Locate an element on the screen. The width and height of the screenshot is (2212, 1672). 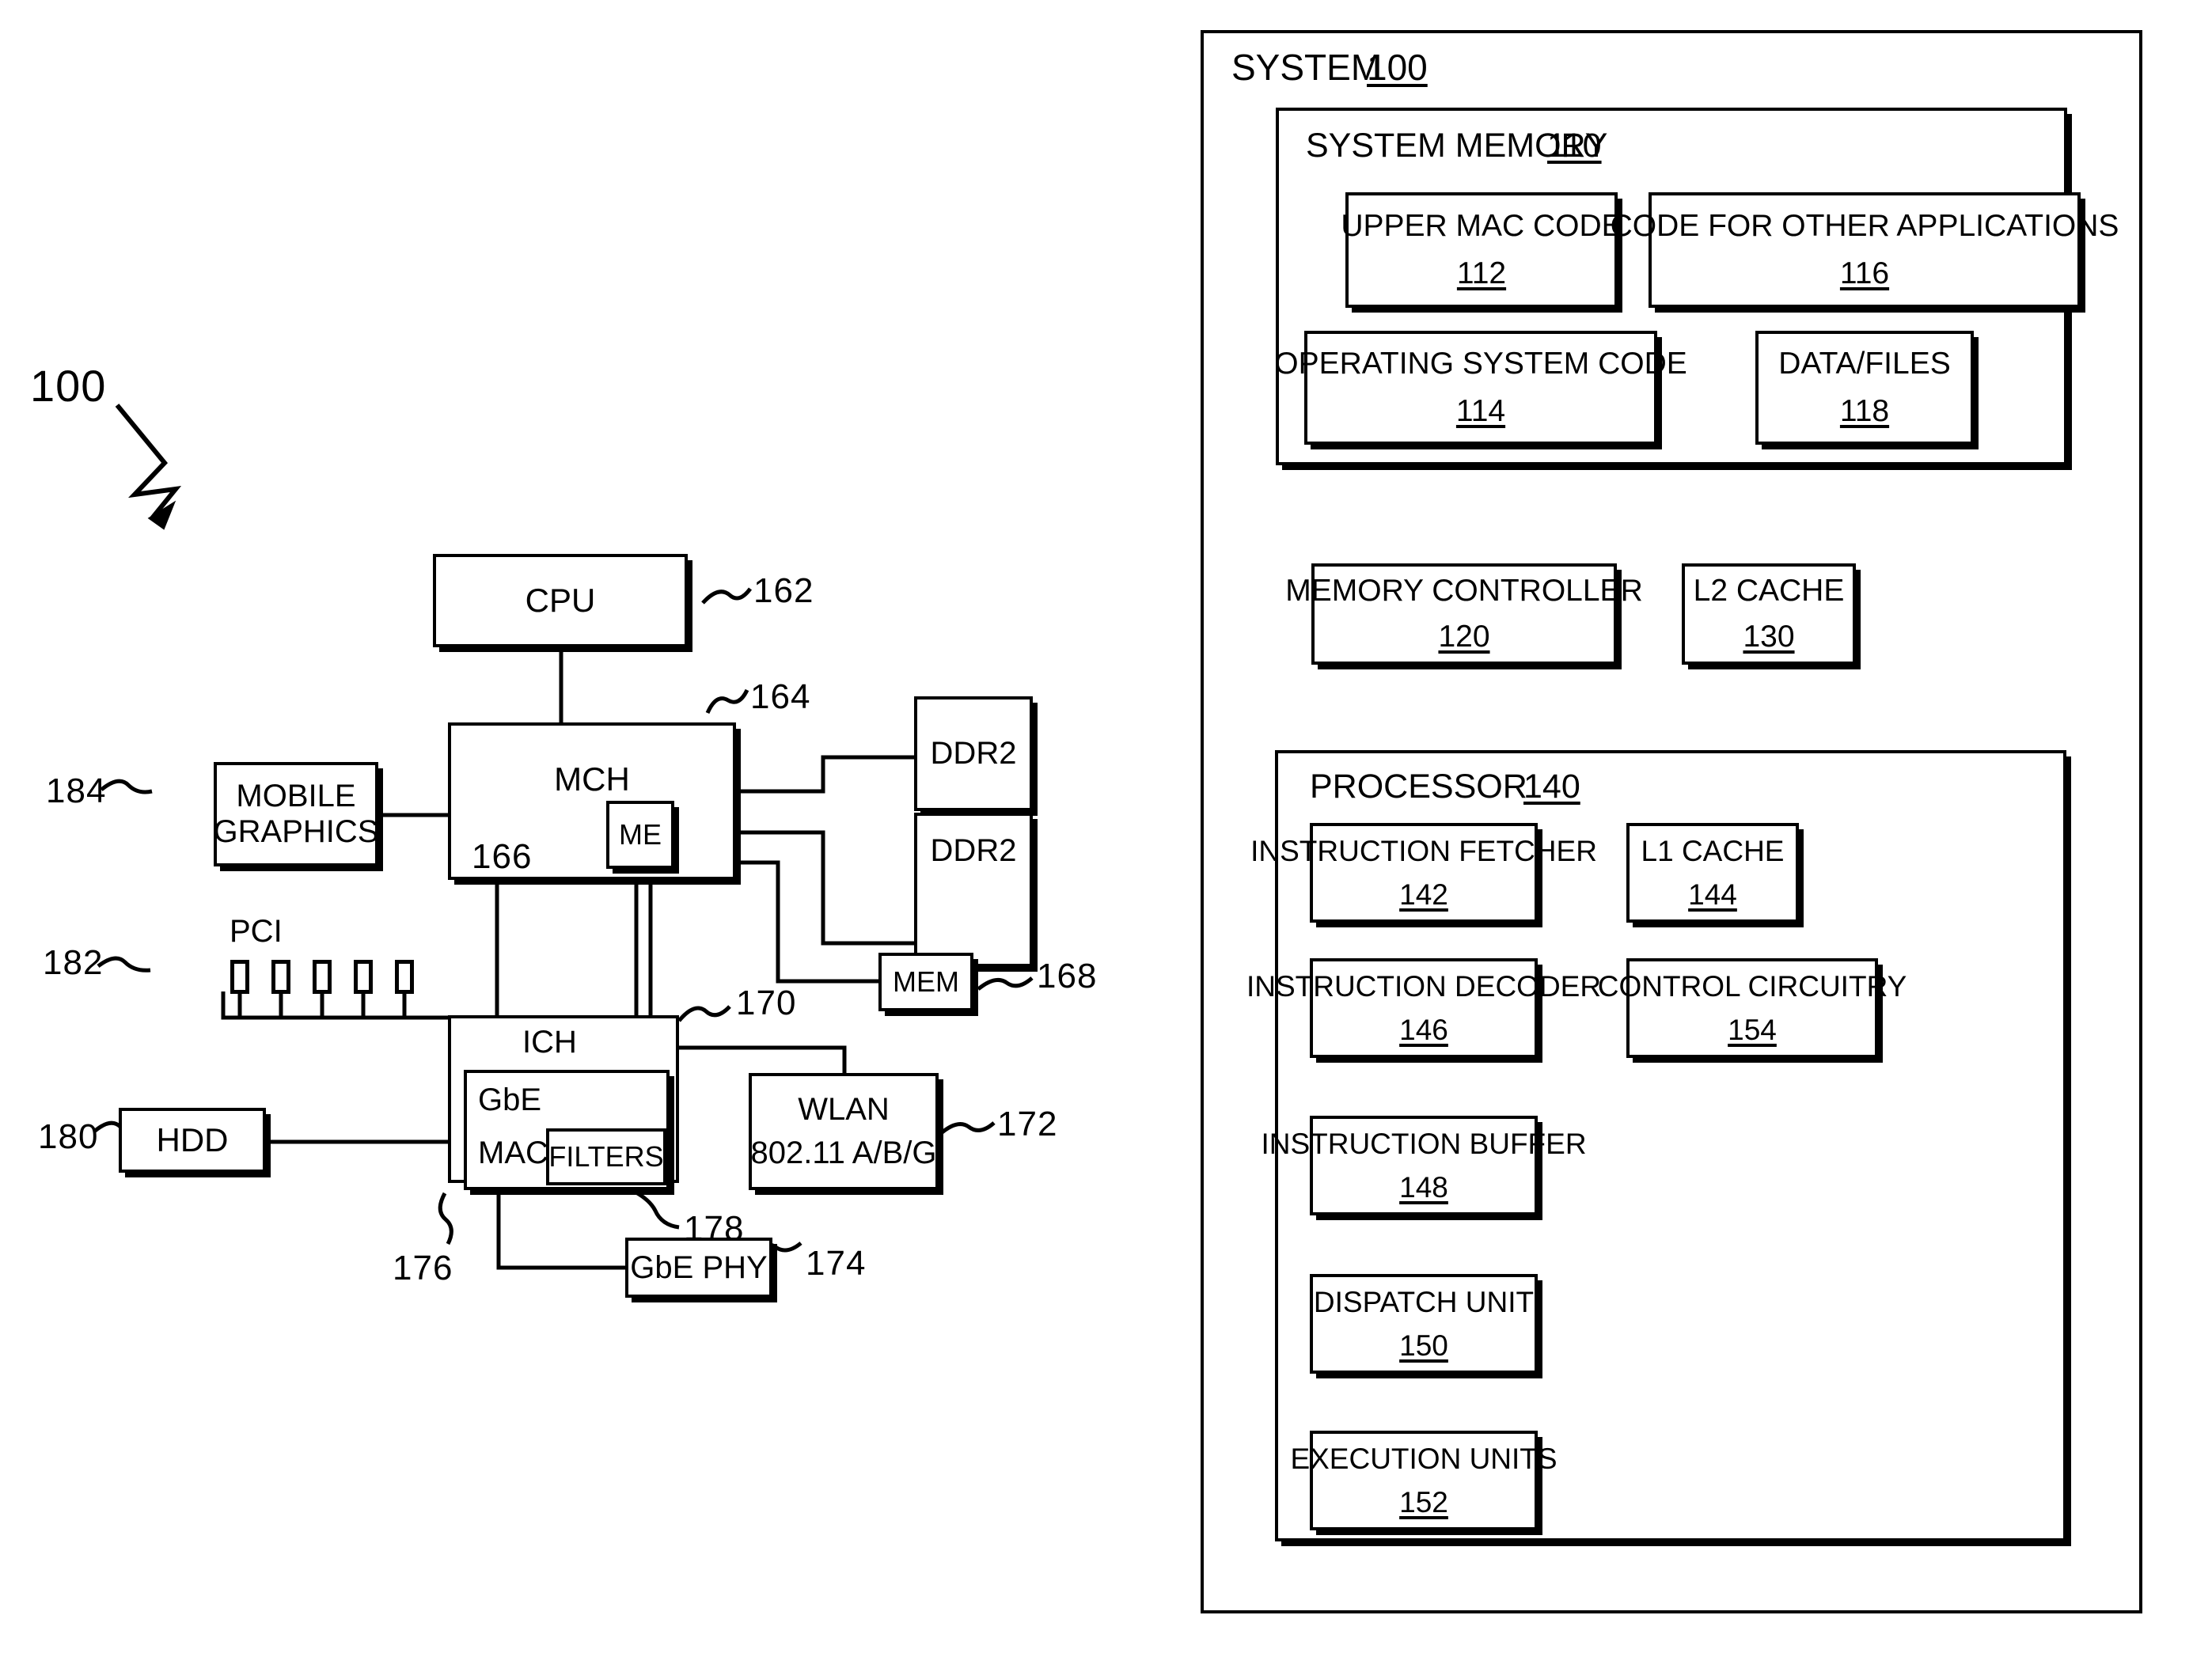
block-control-circuitry-ref: 154 is located at coordinates (1752, 1030).